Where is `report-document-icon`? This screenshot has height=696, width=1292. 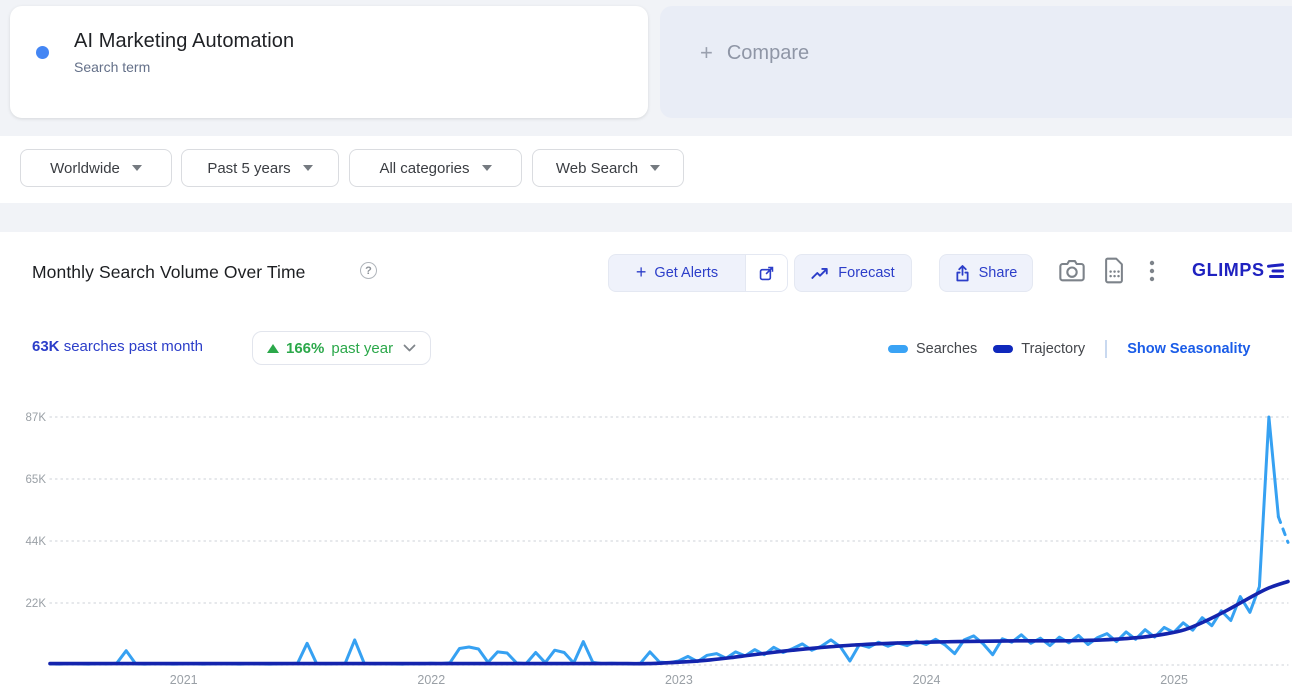
report-document-icon is located at coordinates (1114, 270).